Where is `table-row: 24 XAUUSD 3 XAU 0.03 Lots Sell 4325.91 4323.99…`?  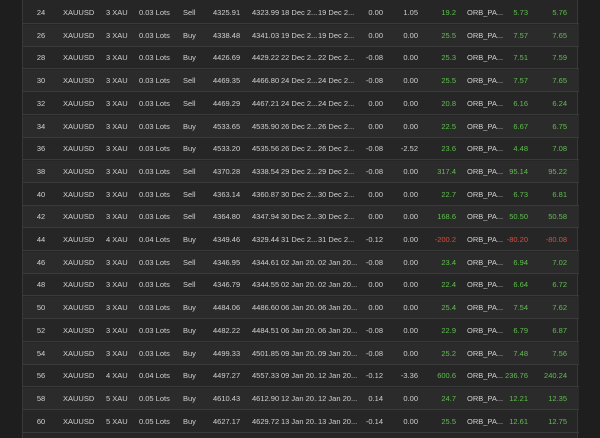 table-row: 24 XAUUSD 3 XAU 0.03 Lots Sell 4325.91 4323.99… is located at coordinates (301, 13).